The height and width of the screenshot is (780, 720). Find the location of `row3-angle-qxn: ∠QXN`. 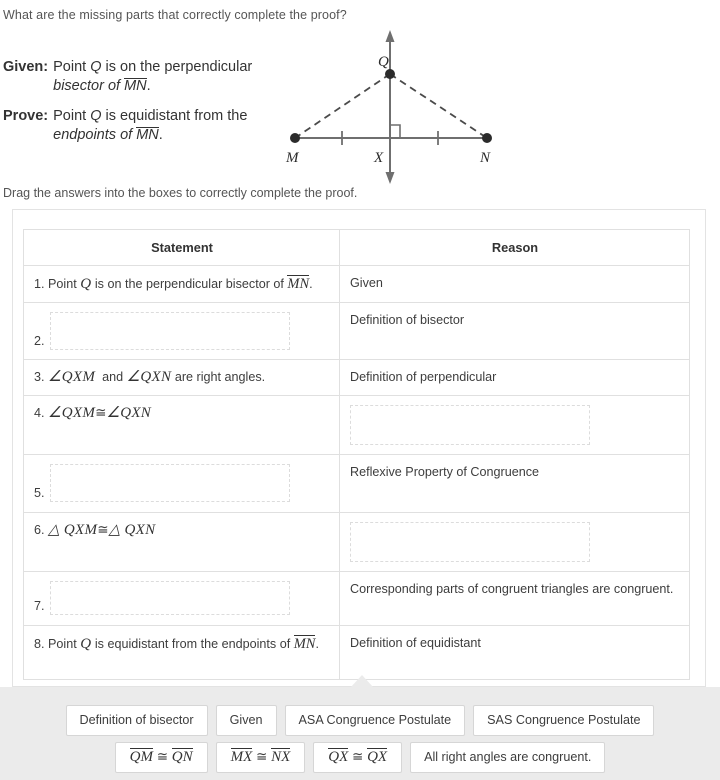

row3-angle-qxn: ∠QXN is located at coordinates (149, 377).